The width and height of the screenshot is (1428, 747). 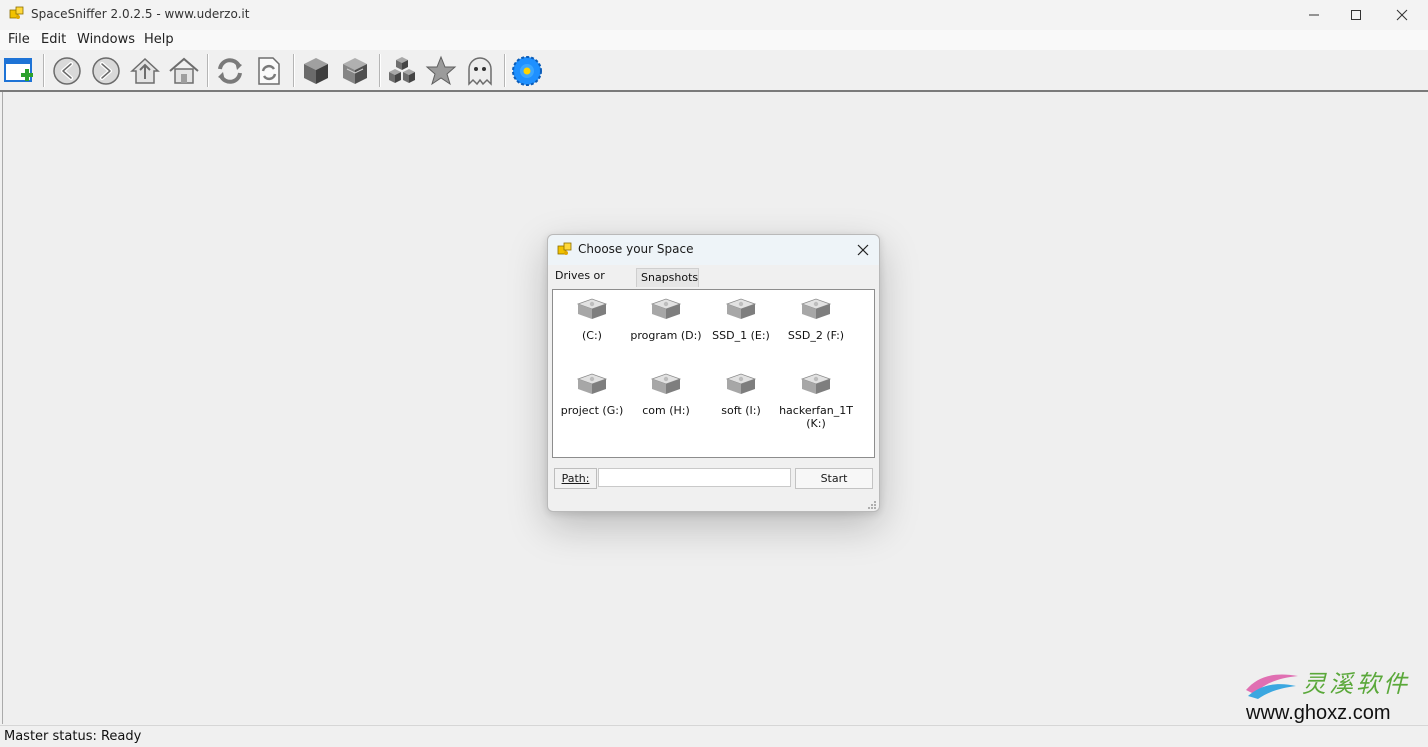 I want to click on watermark: 灵溪软件 www.ghoxz.com, so click(x=1330, y=696).